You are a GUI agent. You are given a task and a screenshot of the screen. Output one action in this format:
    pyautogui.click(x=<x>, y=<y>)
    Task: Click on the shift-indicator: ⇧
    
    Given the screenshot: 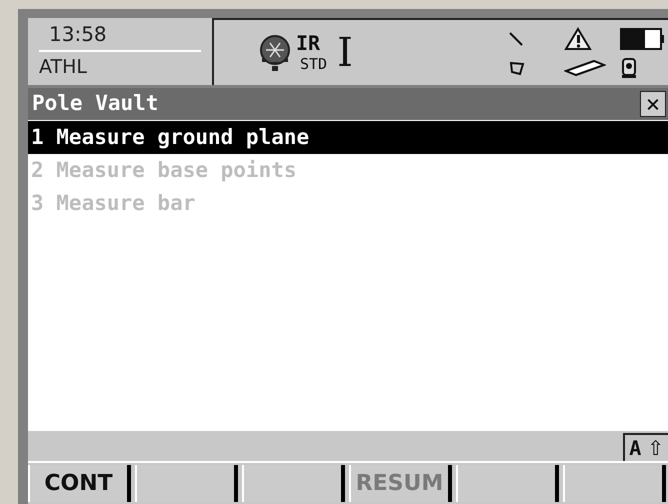 What is the action you would take?
    pyautogui.click(x=655, y=448)
    